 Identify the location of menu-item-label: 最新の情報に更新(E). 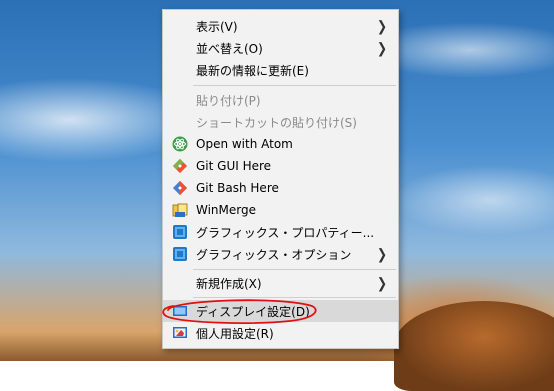
(252, 70).